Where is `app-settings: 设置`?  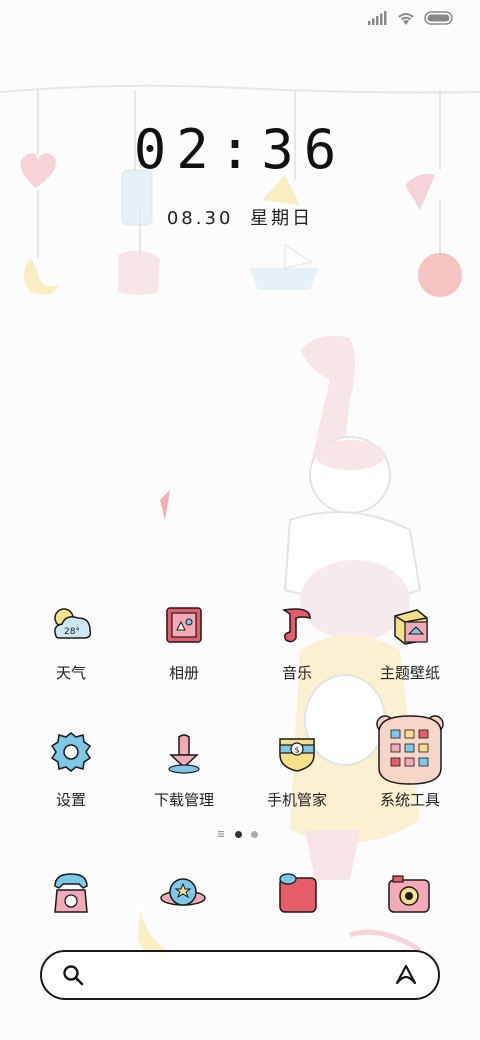 app-settings: 设置 is located at coordinates (71, 768).